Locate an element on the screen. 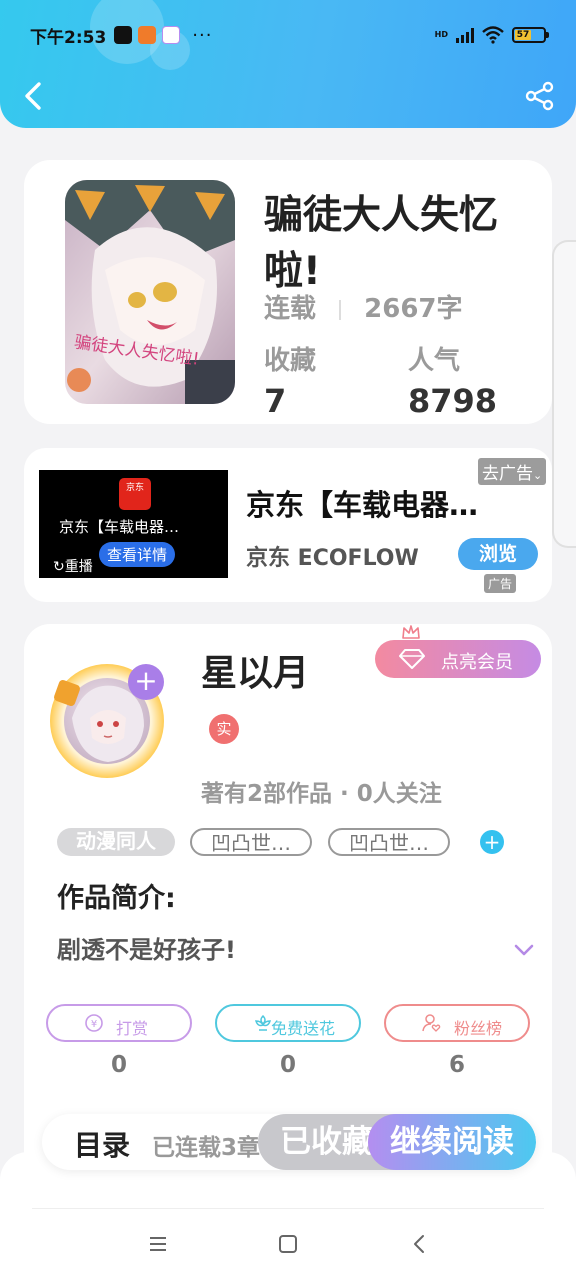  share-icon is located at coordinates (539, 96).